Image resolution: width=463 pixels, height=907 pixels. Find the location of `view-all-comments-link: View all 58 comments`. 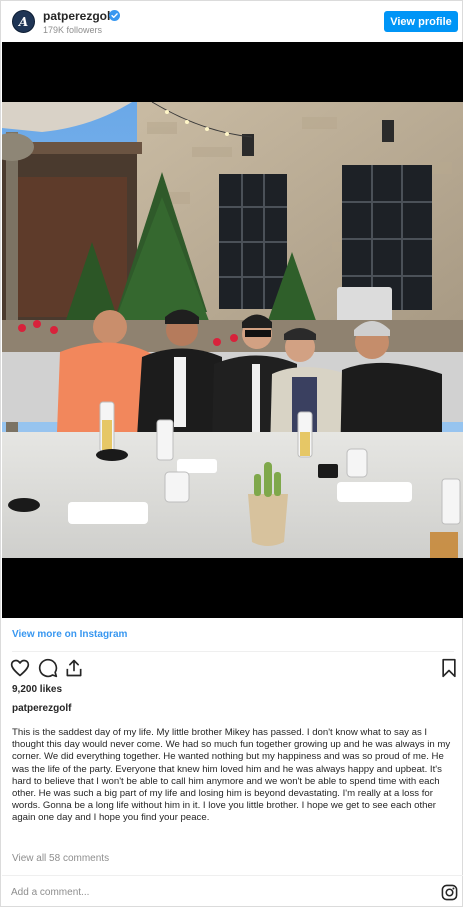

view-all-comments-link: View all 58 comments is located at coordinates (60, 858).